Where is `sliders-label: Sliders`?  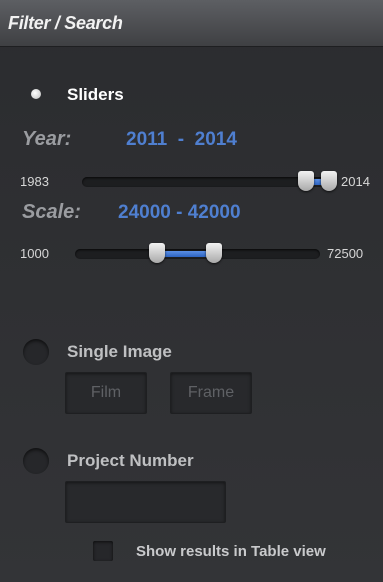 sliders-label: Sliders is located at coordinates (95, 94).